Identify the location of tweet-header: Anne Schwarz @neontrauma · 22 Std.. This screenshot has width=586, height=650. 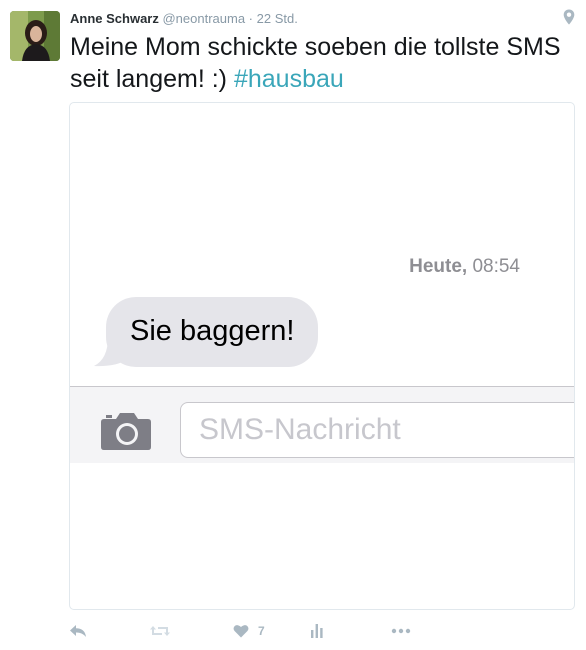
(184, 19).